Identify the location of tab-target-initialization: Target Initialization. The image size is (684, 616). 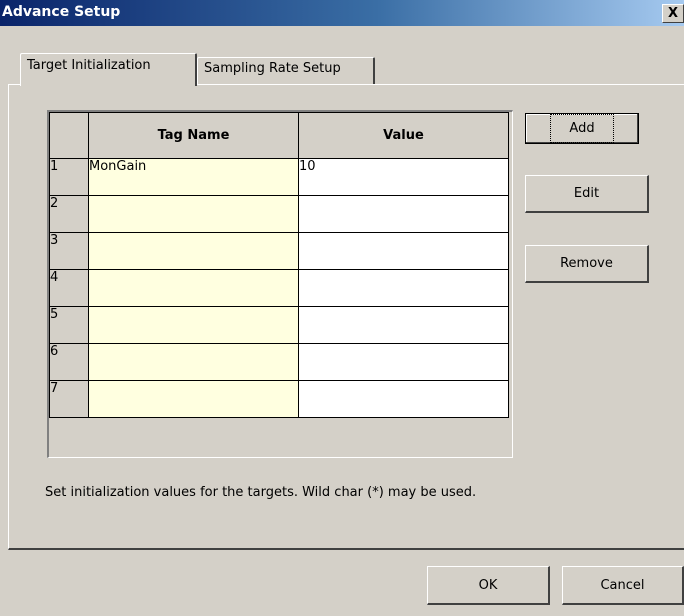
(108, 69).